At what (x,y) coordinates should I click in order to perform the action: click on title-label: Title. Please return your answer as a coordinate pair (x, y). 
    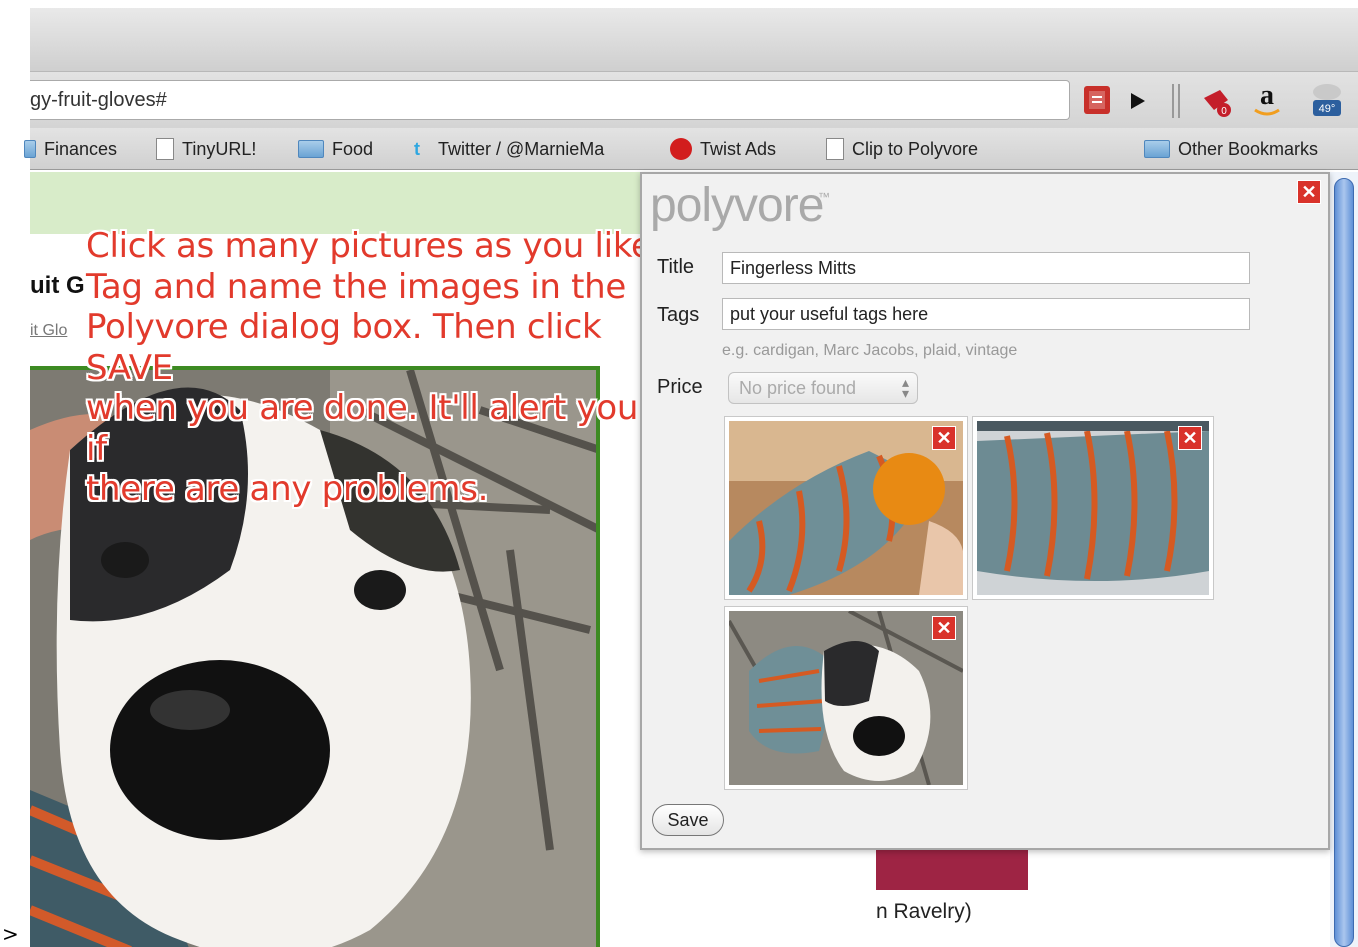
    Looking at the image, I should click on (676, 267).